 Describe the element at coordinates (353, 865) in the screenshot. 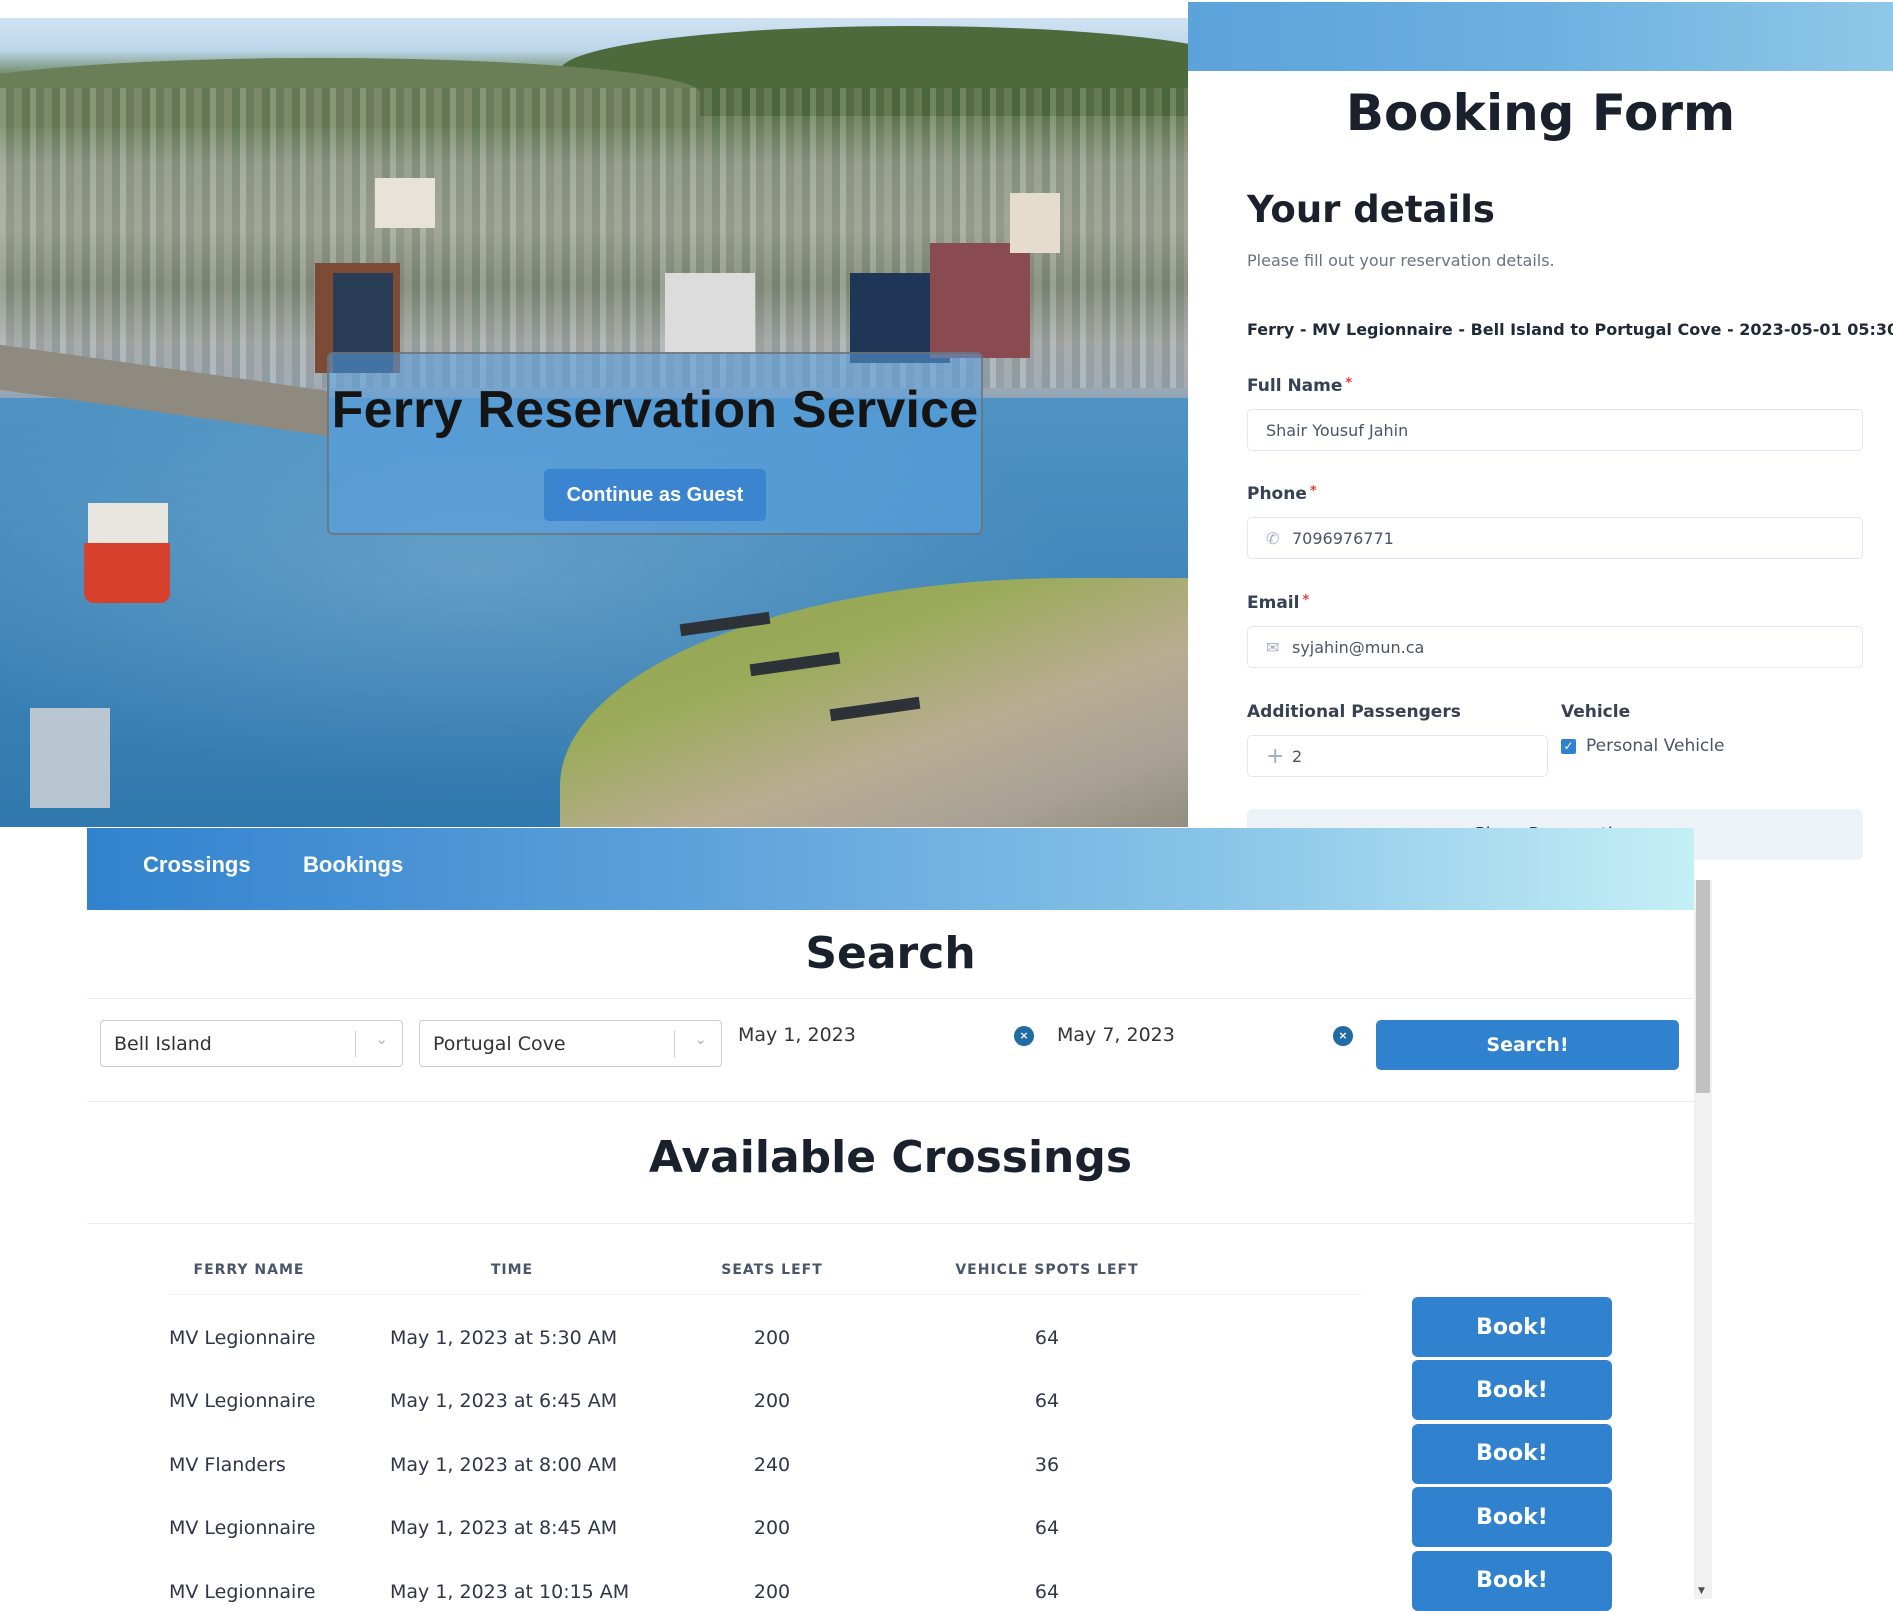

I see `nav-bookings: Bookings` at that location.